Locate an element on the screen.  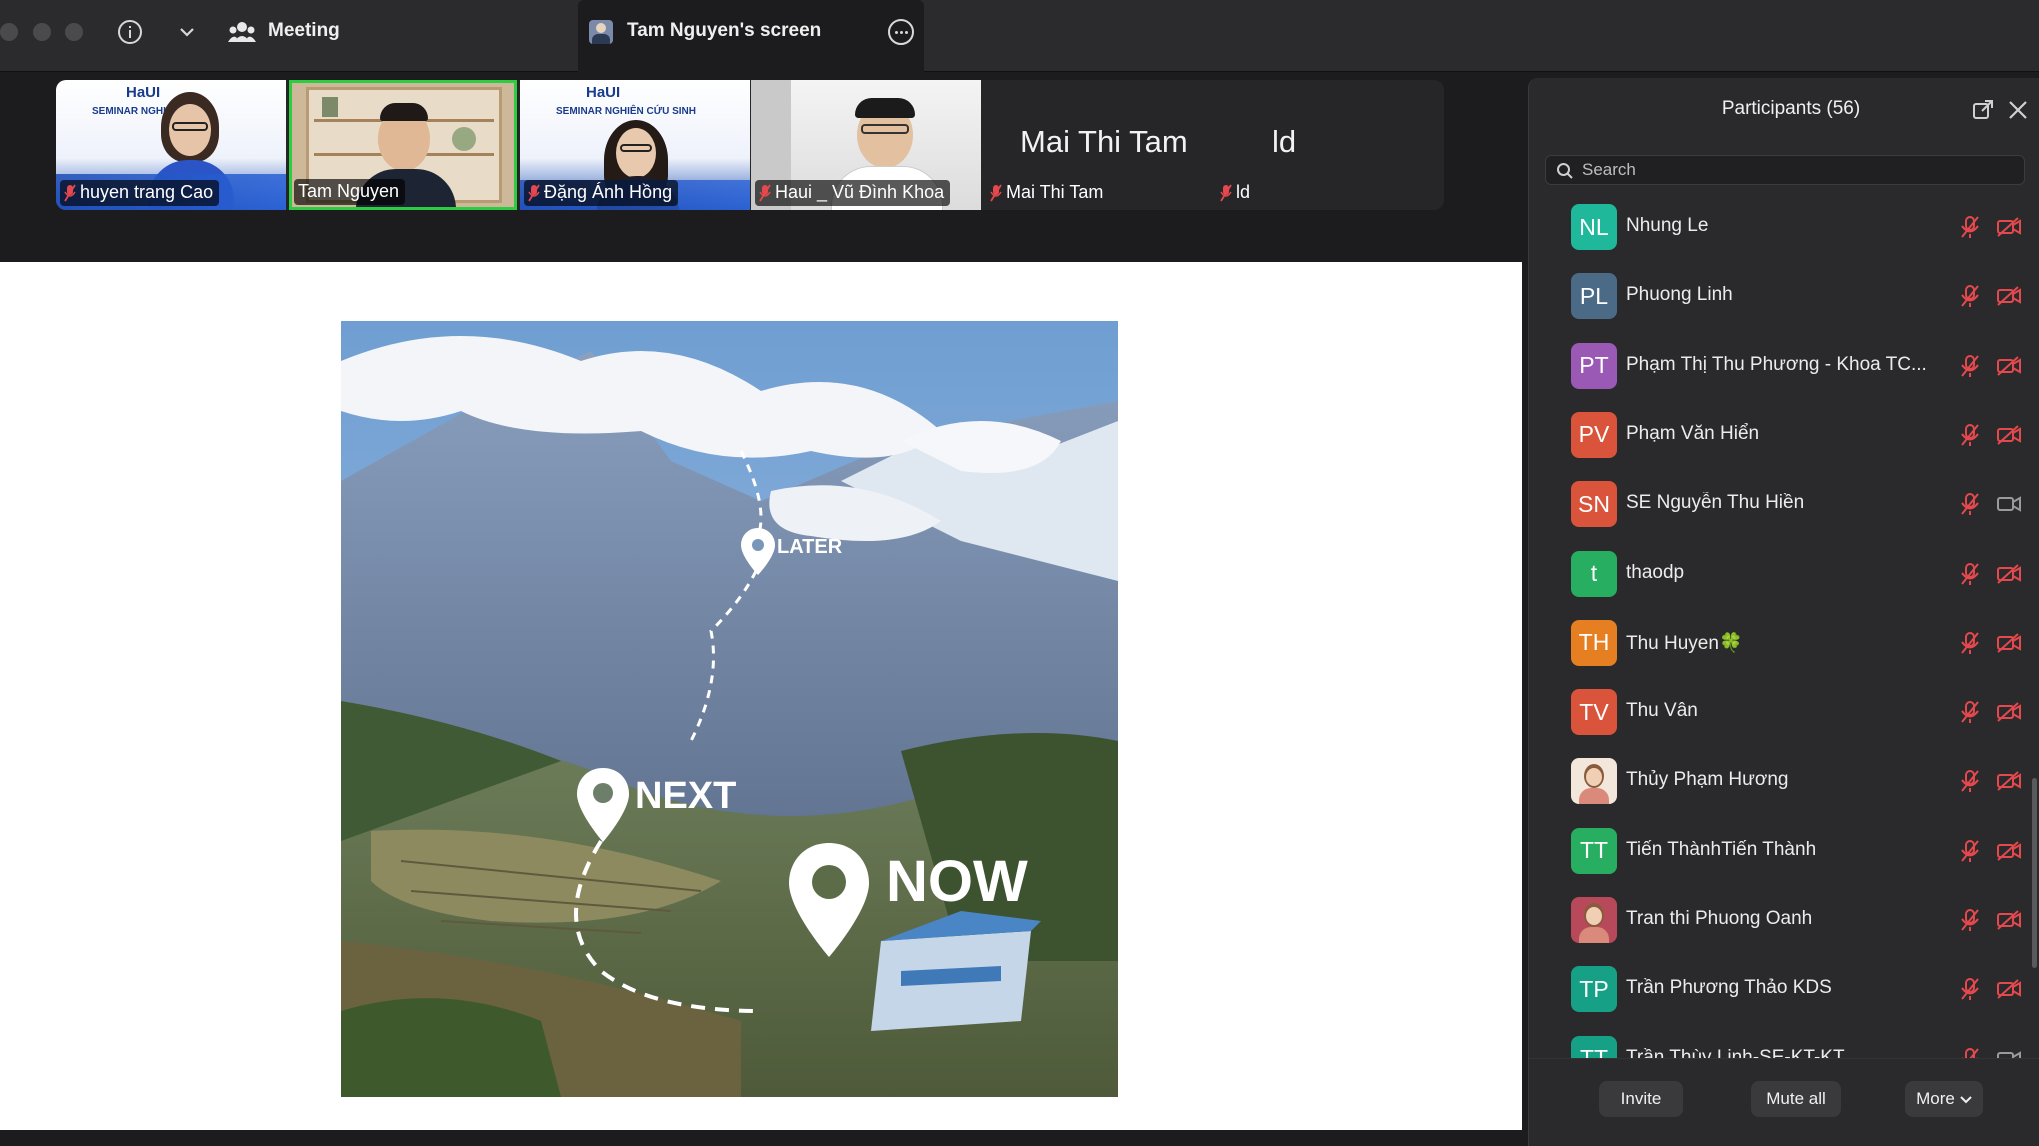
participant-name: Tam Nguyen is located at coordinates (349, 191).